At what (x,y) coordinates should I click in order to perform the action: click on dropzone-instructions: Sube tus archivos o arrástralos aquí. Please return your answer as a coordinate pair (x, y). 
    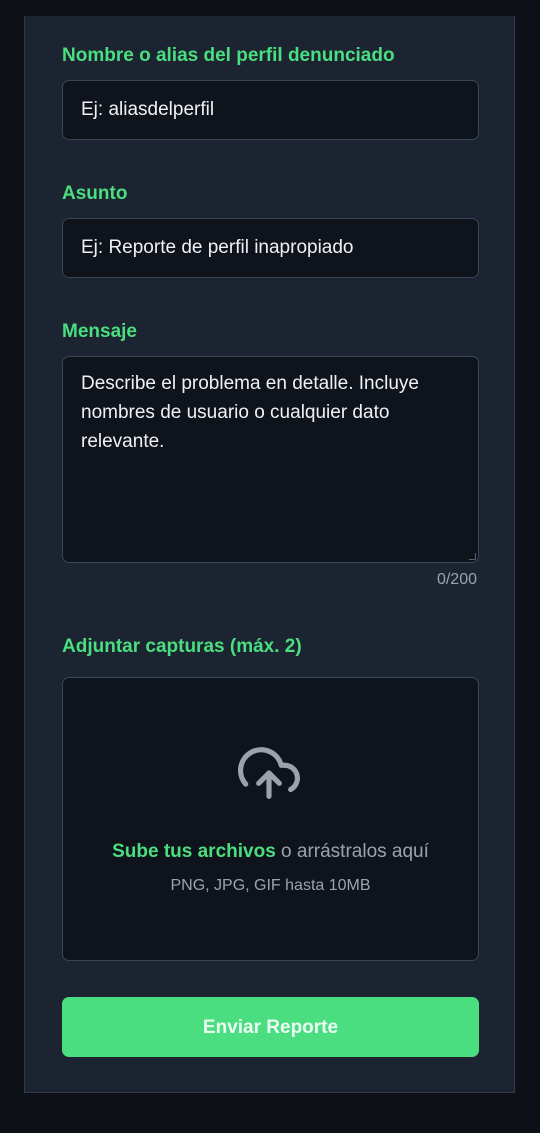
    Looking at the image, I should click on (270, 852).